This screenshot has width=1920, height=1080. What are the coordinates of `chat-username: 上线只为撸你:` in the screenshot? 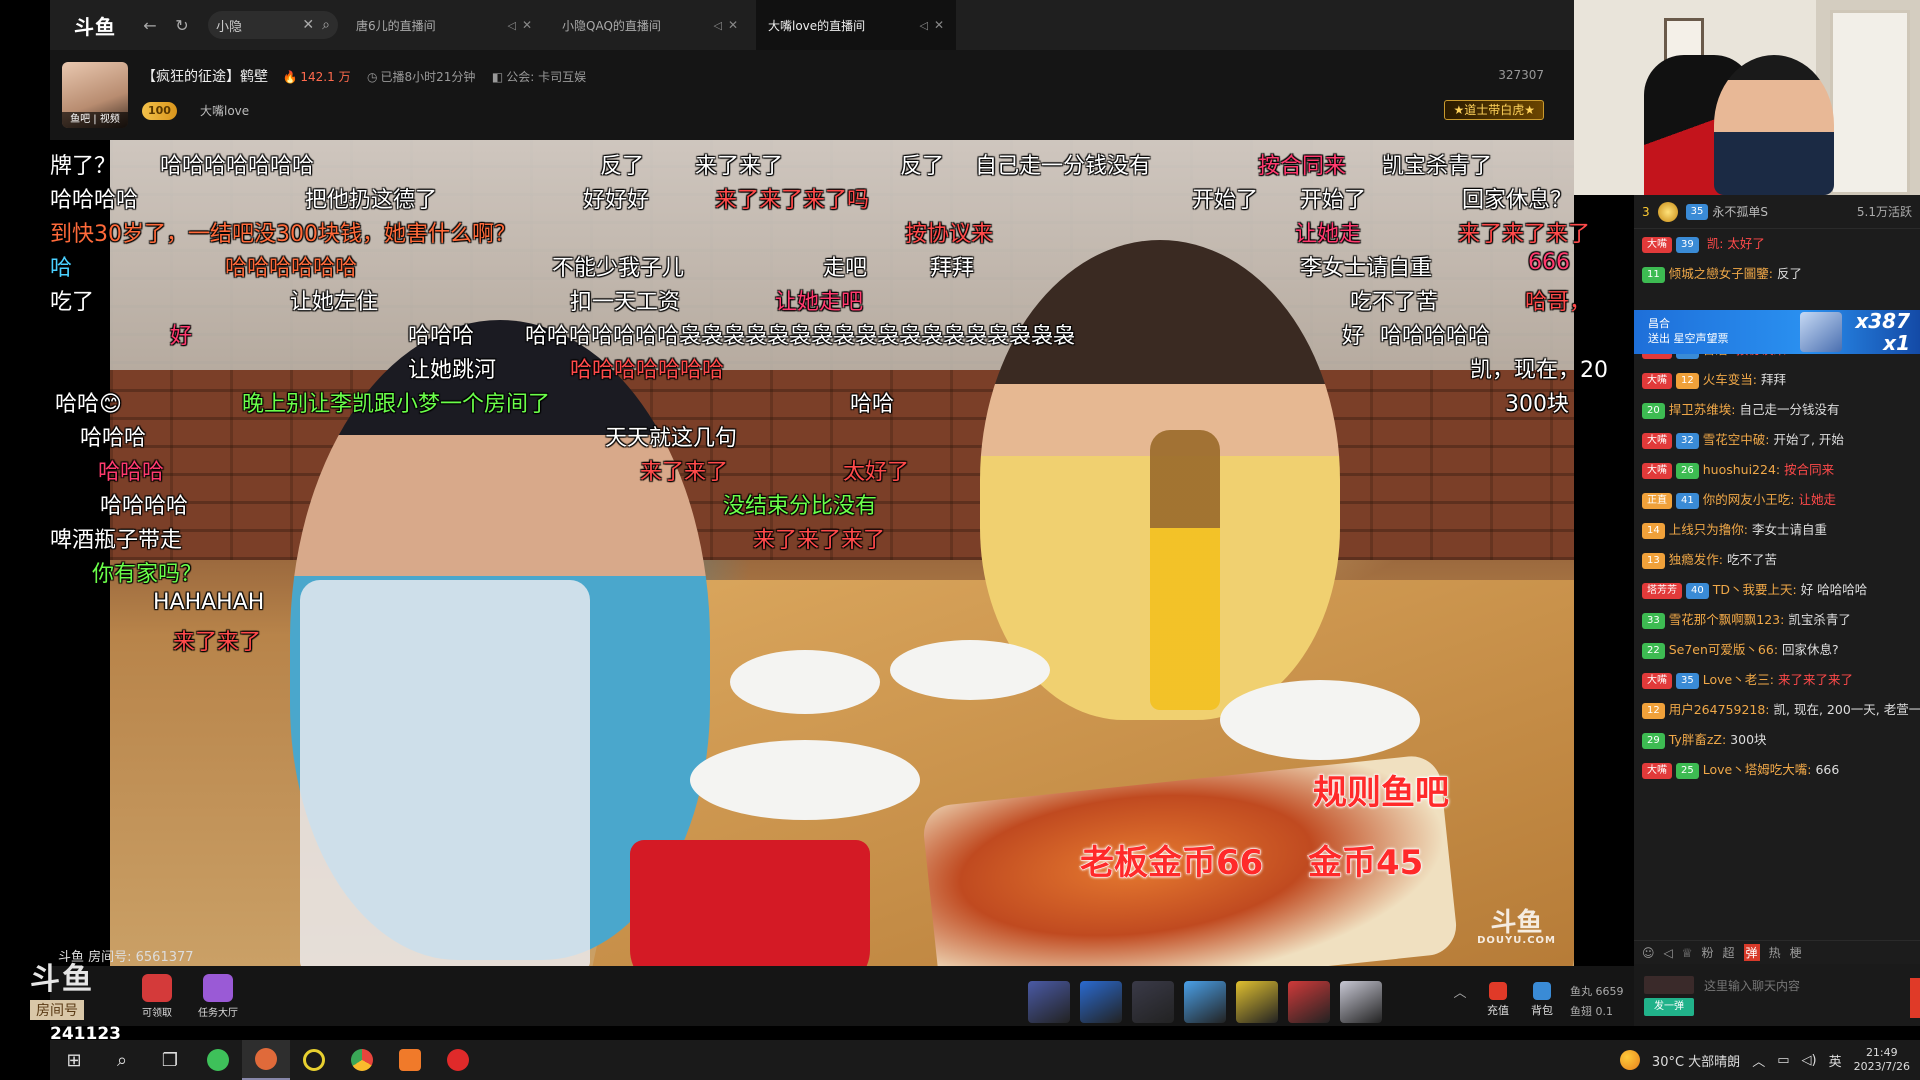 It's located at (1708, 529).